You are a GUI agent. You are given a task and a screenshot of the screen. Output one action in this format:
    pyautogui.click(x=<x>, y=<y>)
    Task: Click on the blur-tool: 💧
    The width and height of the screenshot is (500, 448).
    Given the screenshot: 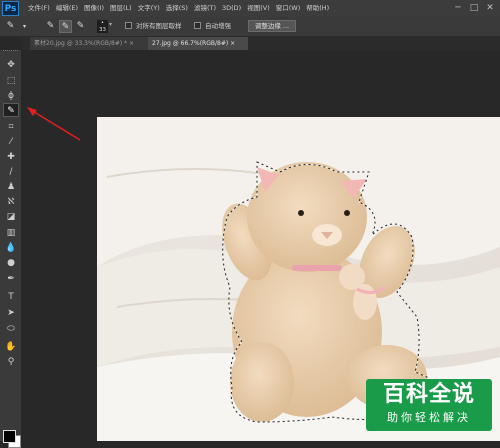 What is the action you would take?
    pyautogui.click(x=11, y=248)
    